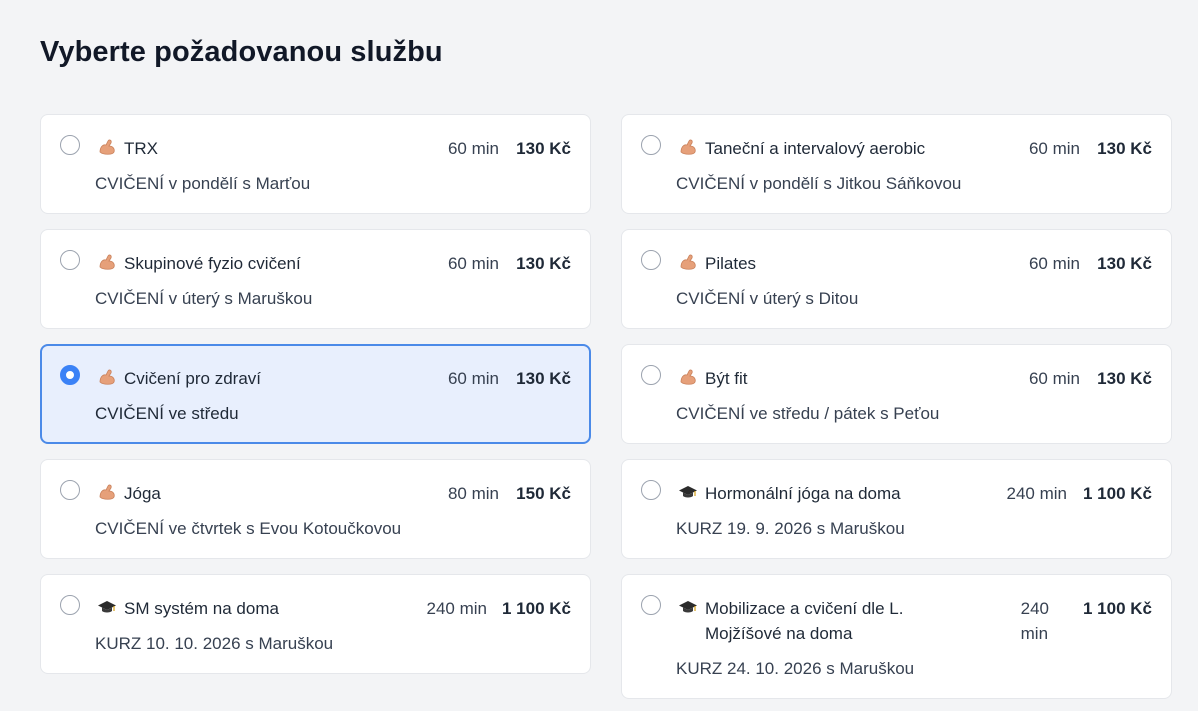 This screenshot has width=1198, height=711. What do you see at coordinates (804, 608) in the screenshot?
I see `service-name-line1: Mobilizace a cvičení dle L.` at bounding box center [804, 608].